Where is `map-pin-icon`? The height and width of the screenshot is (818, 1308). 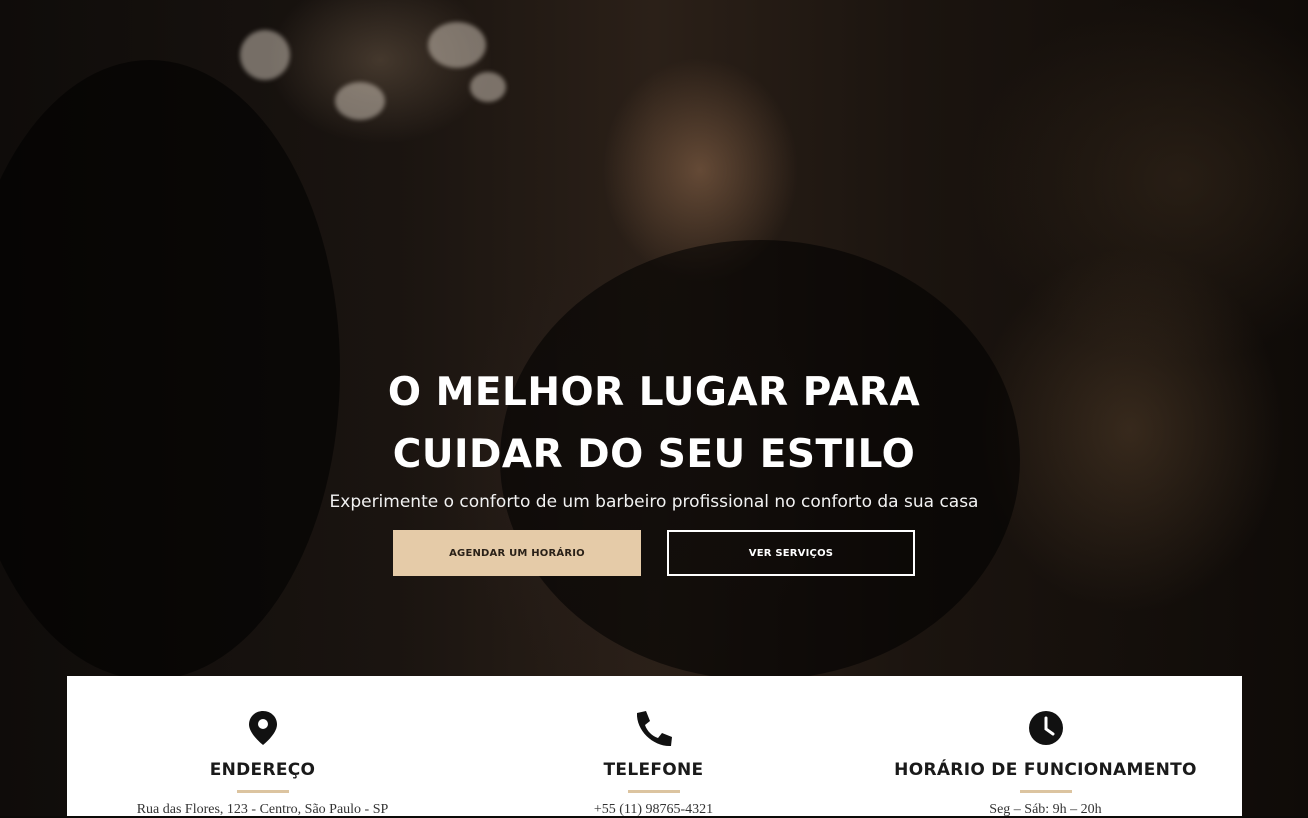 map-pin-icon is located at coordinates (263, 730).